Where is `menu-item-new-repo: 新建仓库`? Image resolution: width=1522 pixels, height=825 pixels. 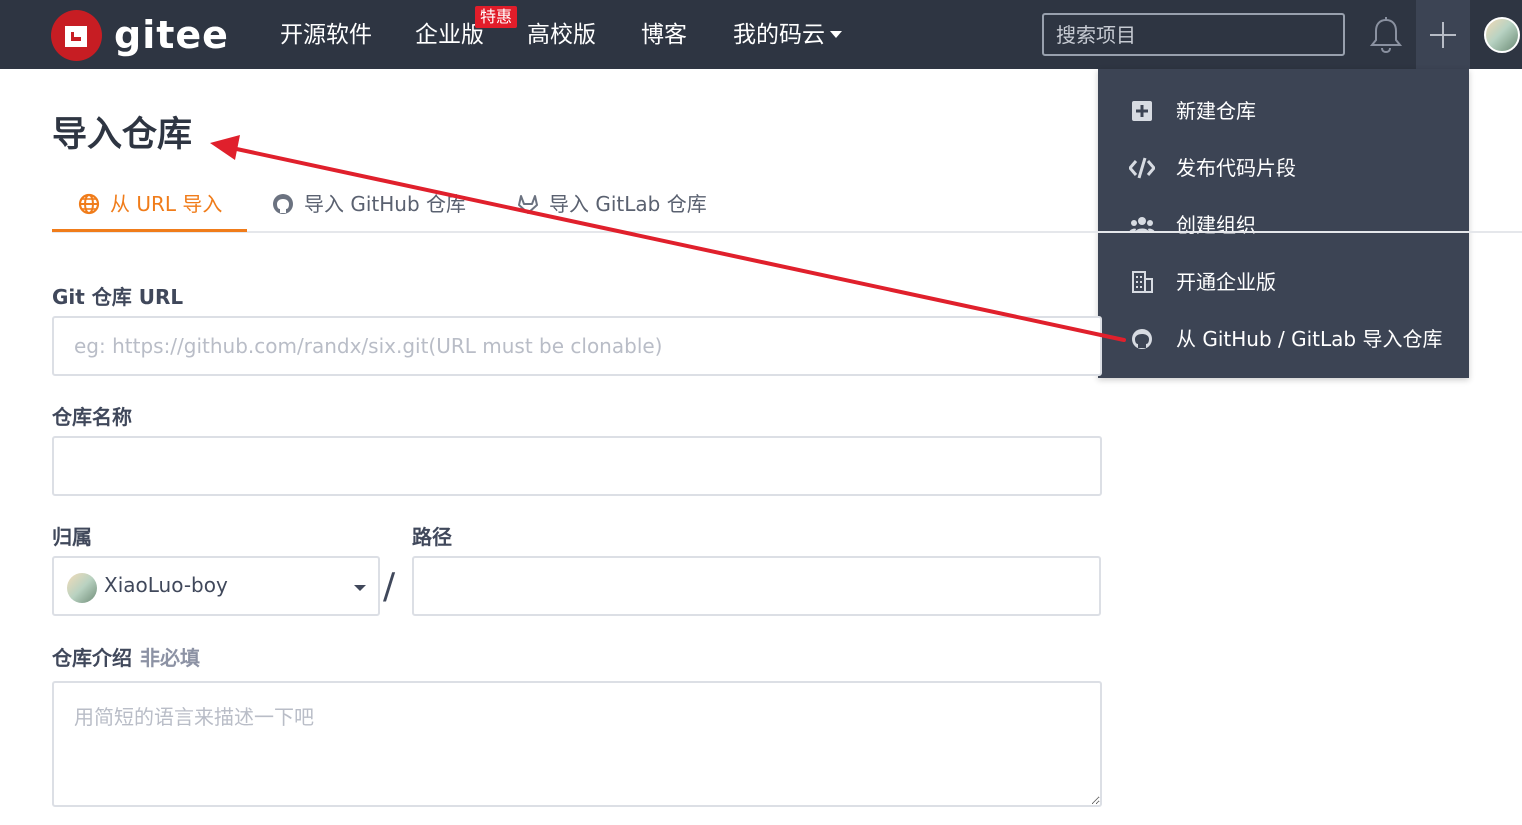
menu-item-new-repo: 新建仓库 is located at coordinates (1283, 111).